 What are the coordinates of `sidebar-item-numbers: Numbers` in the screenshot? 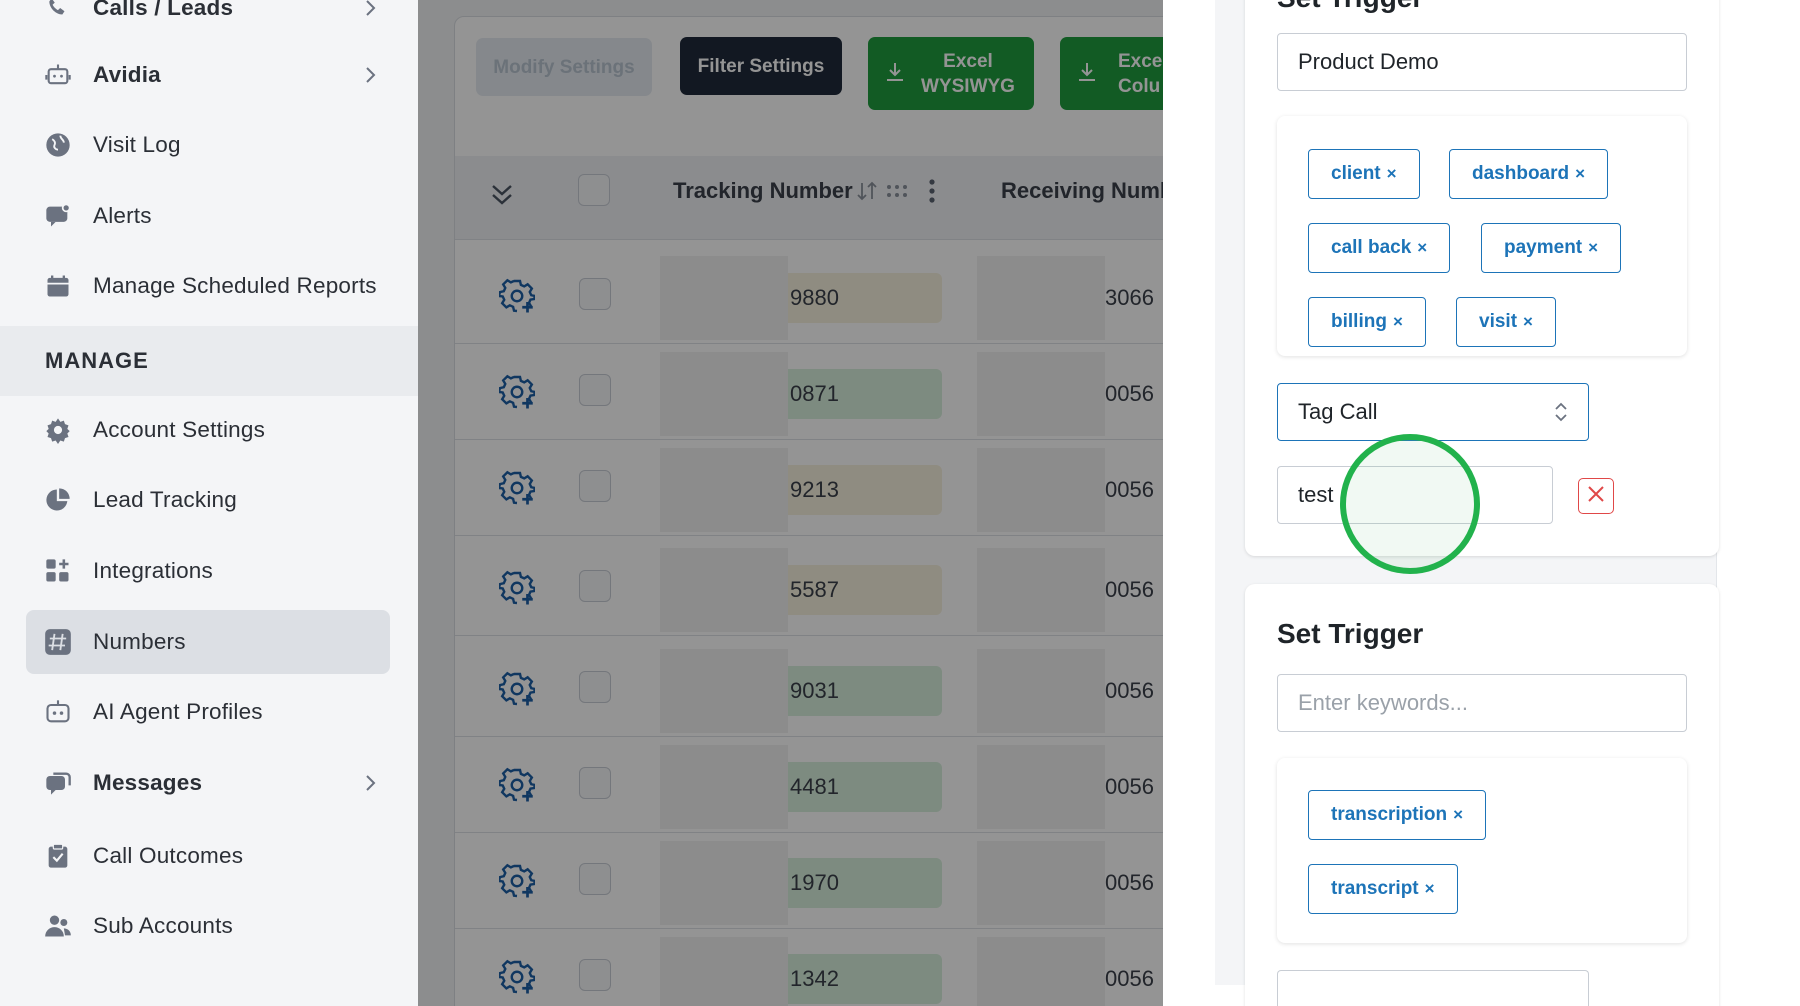 It's located at (208, 642).